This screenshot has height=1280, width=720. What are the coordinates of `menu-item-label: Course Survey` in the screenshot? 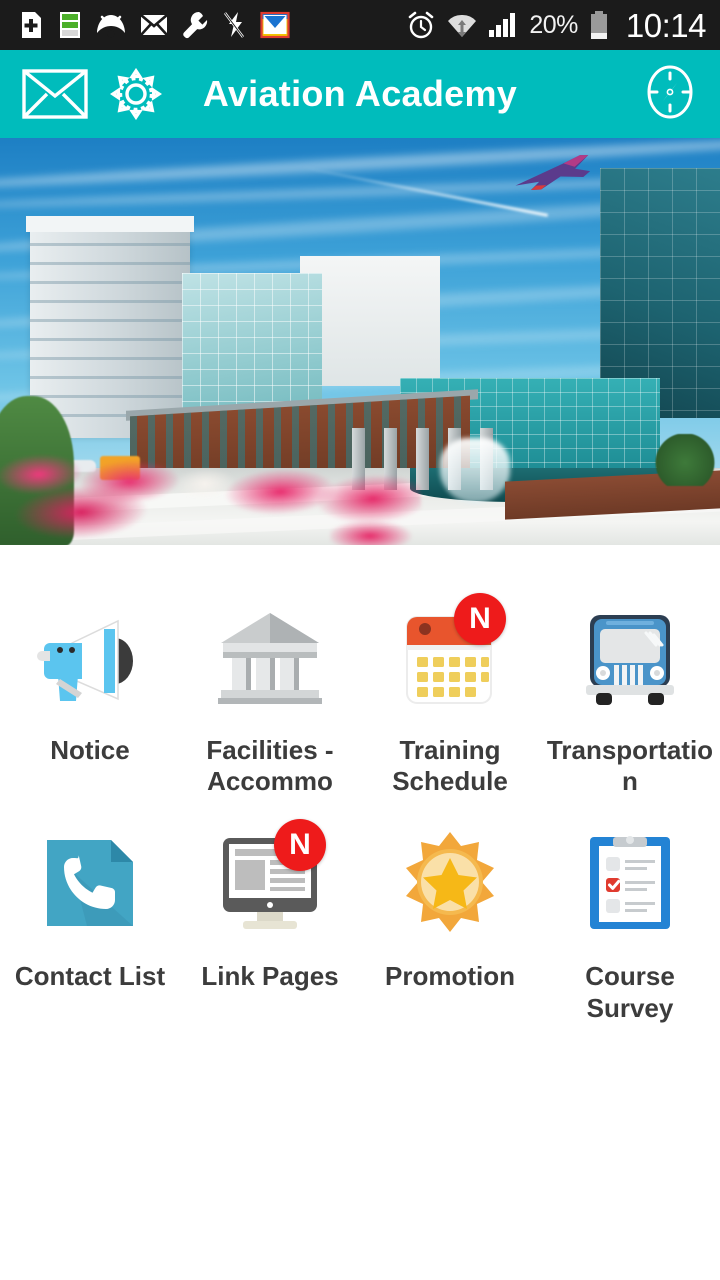 It's located at (630, 992).